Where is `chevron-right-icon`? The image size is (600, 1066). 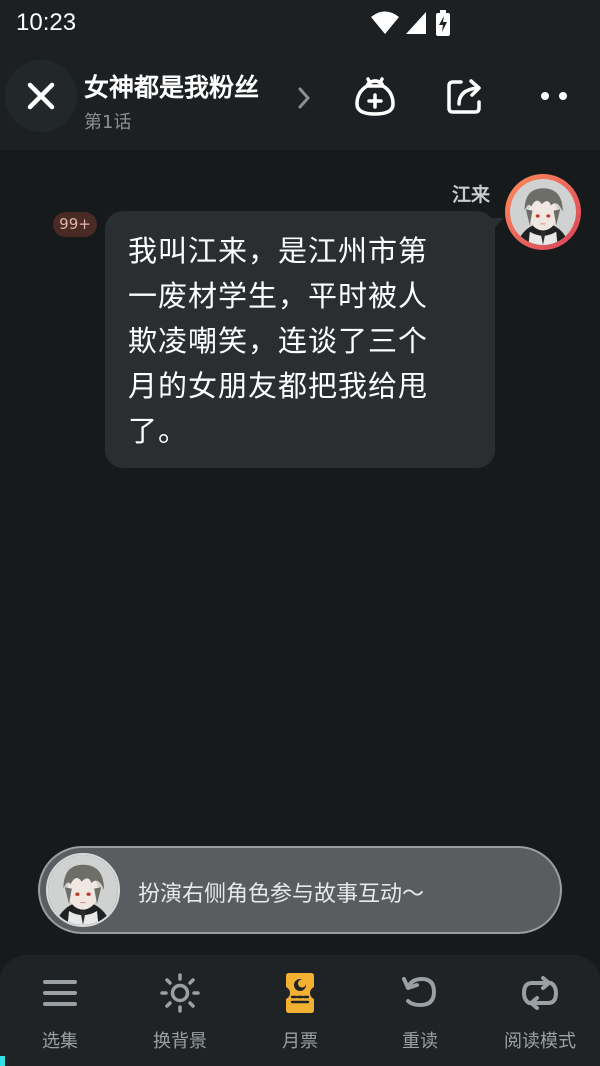
chevron-right-icon is located at coordinates (304, 98).